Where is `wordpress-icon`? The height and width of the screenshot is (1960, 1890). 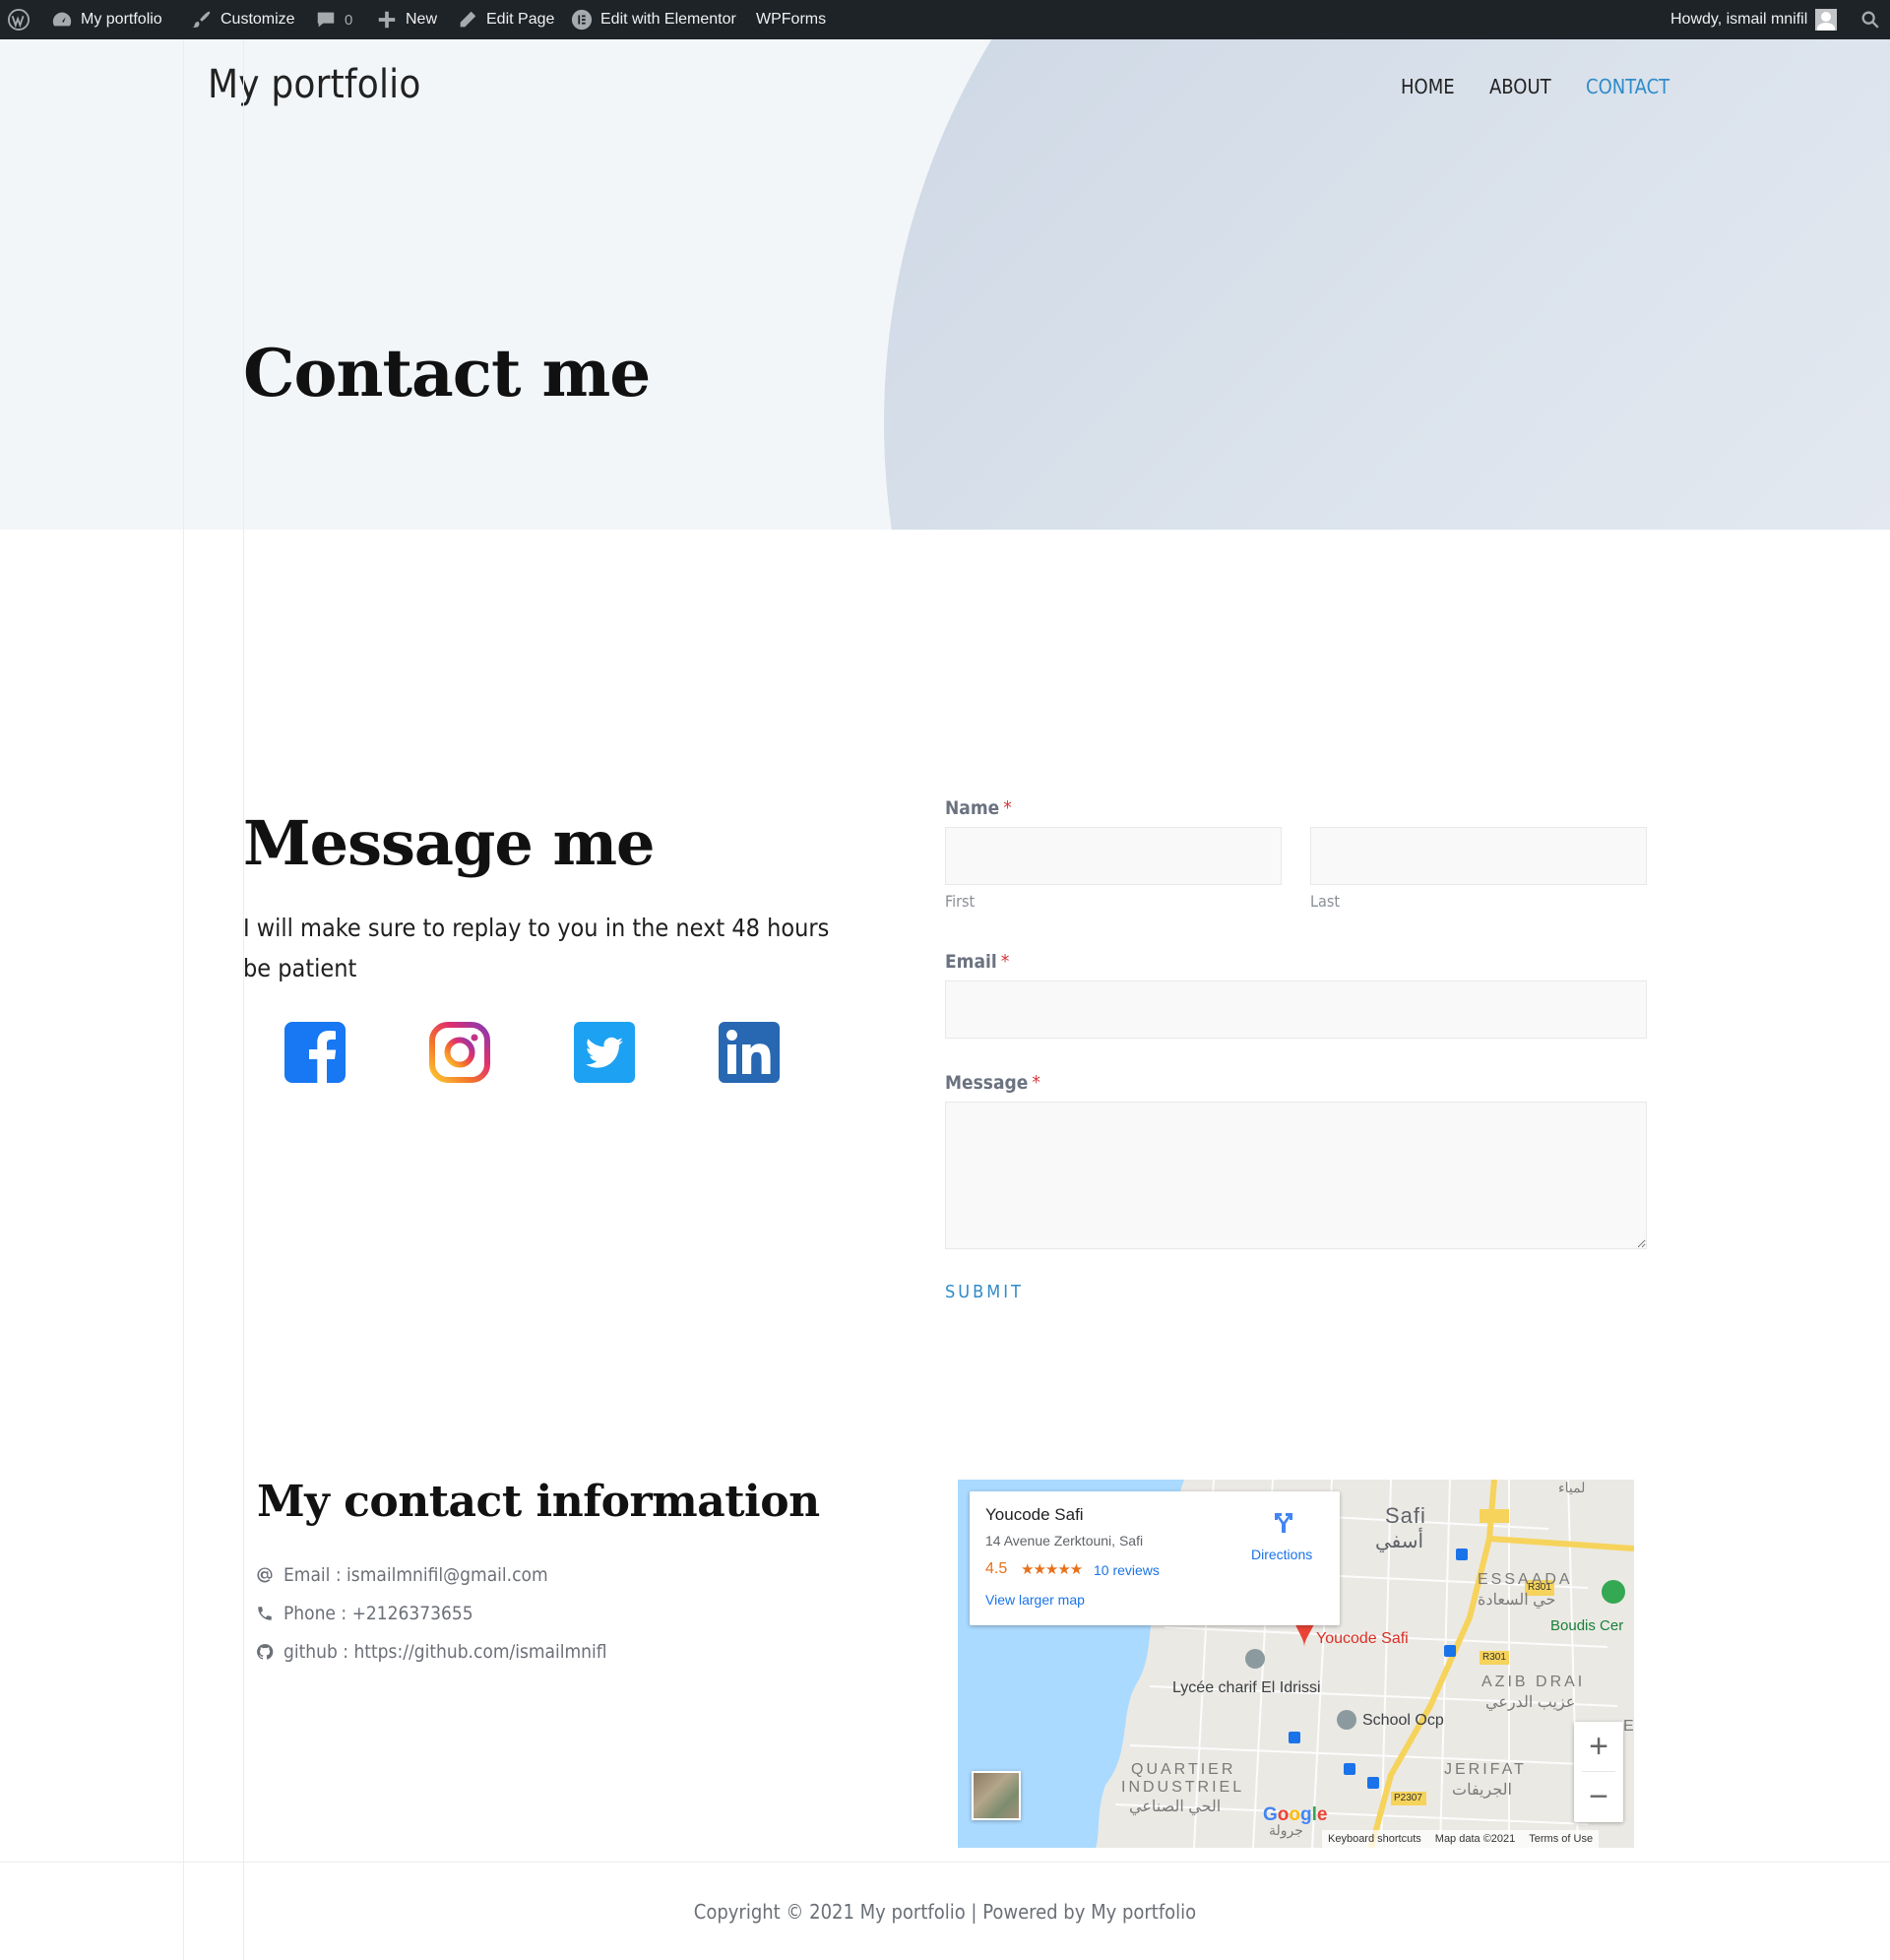 wordpress-icon is located at coordinates (19, 20).